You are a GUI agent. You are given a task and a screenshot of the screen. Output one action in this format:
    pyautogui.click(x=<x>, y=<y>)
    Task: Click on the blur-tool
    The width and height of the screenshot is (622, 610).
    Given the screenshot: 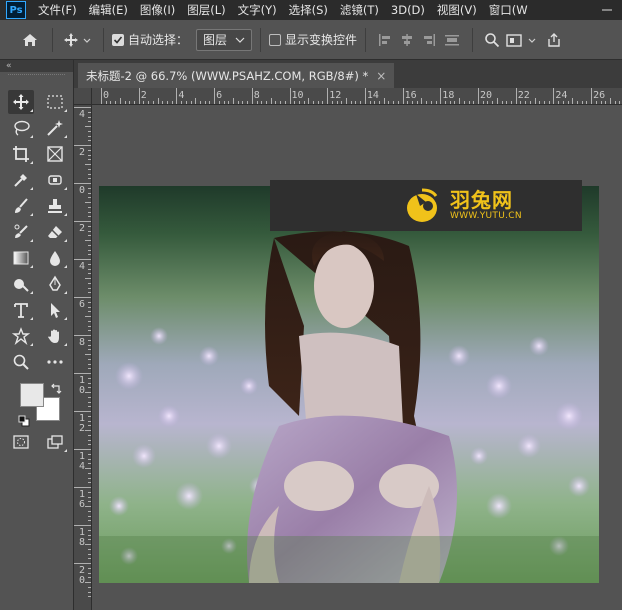 What is the action you would take?
    pyautogui.click(x=55, y=258)
    